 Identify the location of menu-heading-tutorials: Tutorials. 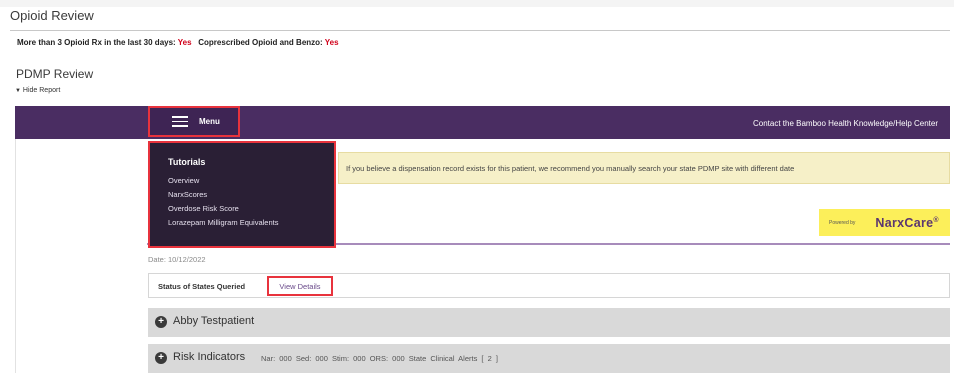
(187, 162).